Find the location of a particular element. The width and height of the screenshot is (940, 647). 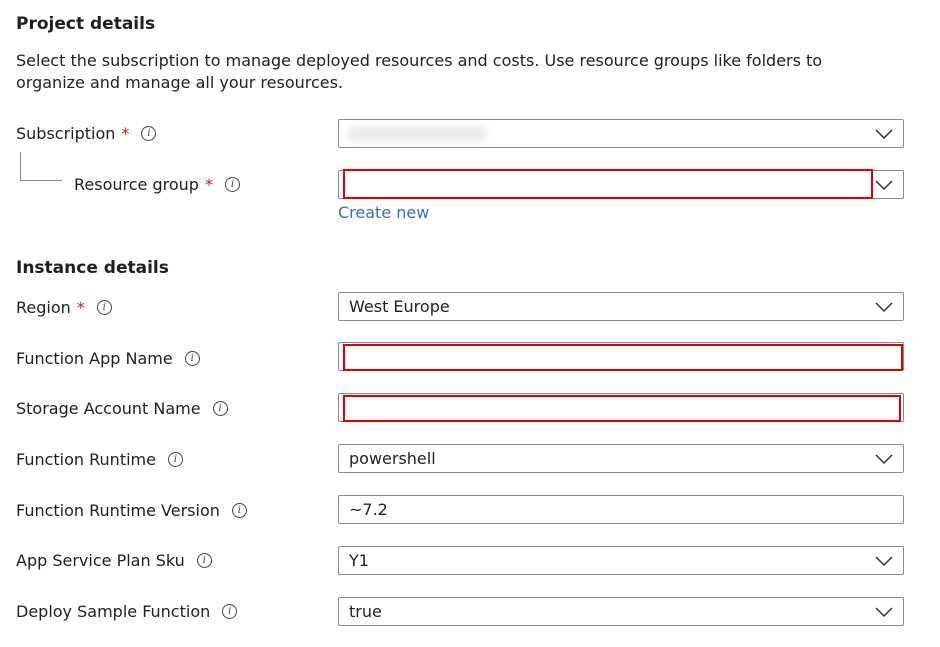

storage-account-name-label: Storage Account Name i is located at coordinates (122, 408).